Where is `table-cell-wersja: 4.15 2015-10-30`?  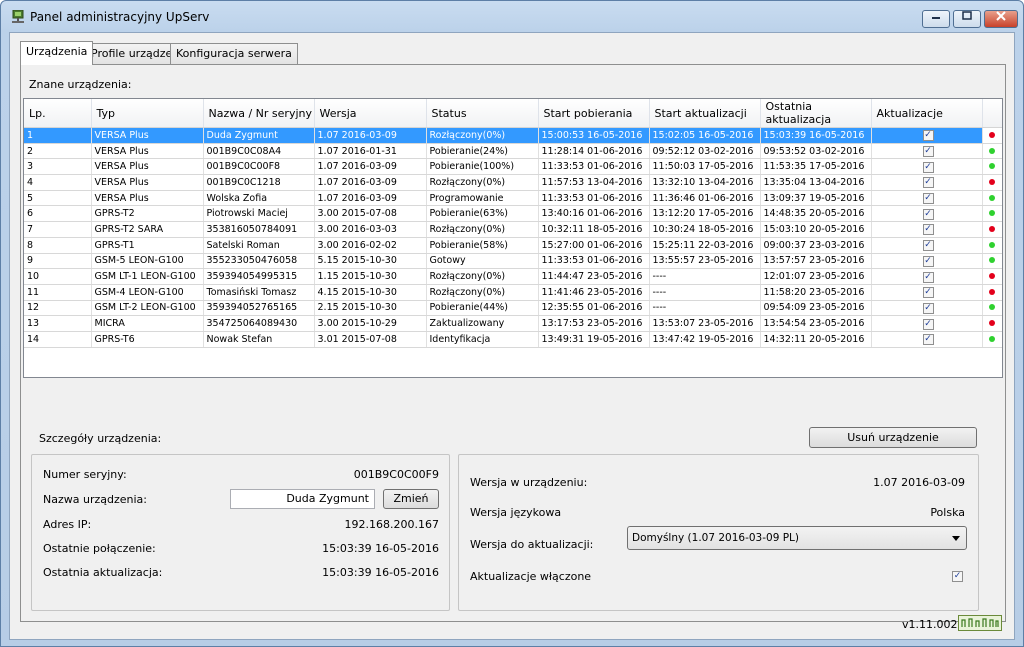
table-cell-wersja: 4.15 2015-10-30 is located at coordinates (370, 292).